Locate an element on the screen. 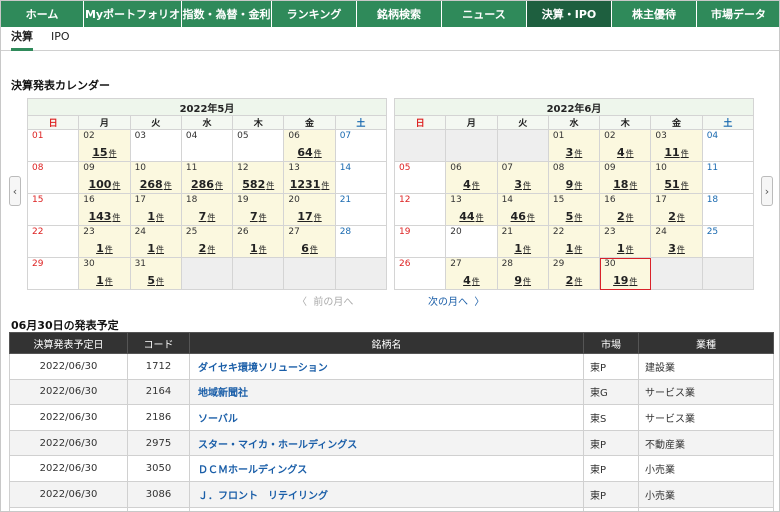 The height and width of the screenshot is (512, 780). calendar-day-cell: 08 9件 is located at coordinates (574, 177).